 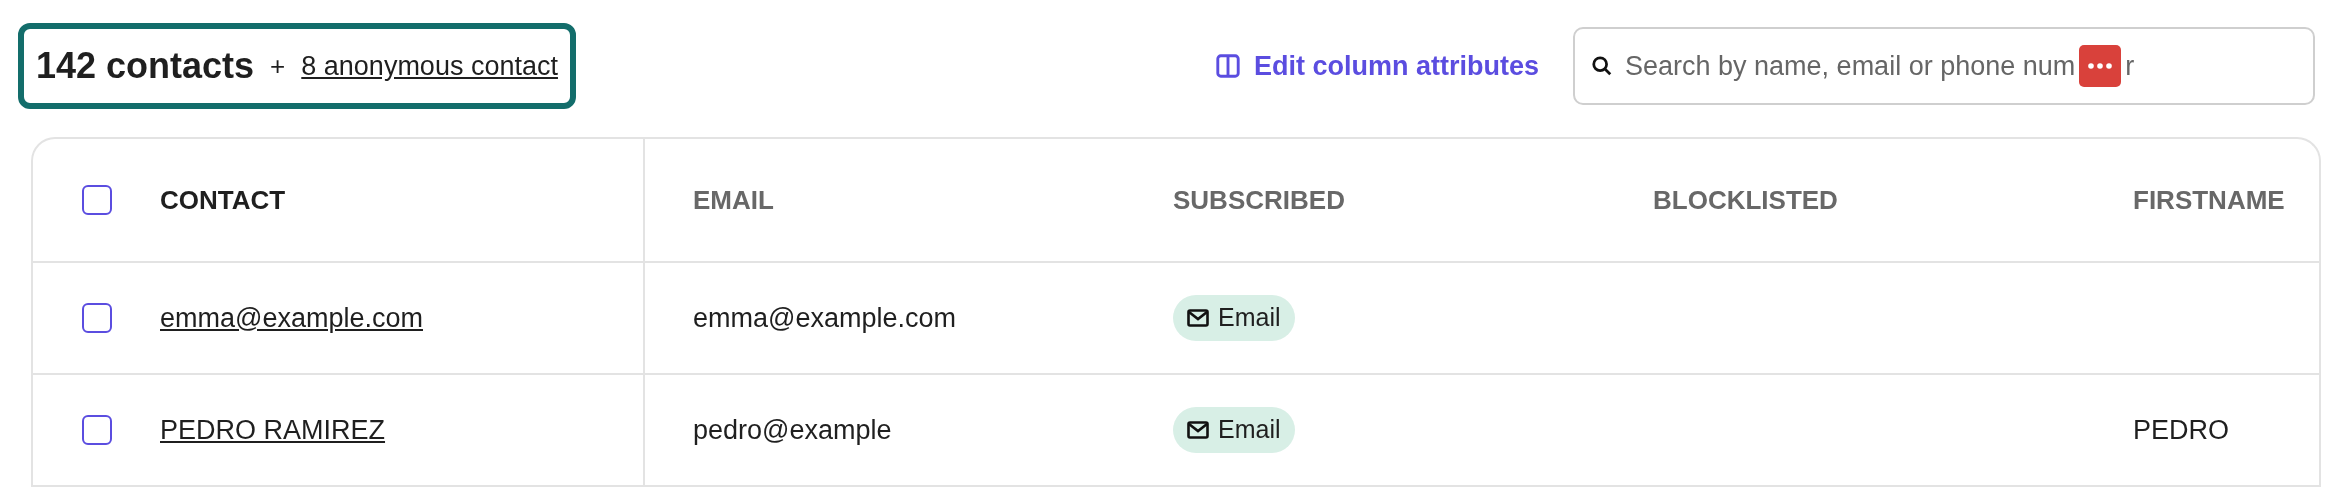 I want to click on column-header: FIRSTNAME, so click(x=2209, y=200).